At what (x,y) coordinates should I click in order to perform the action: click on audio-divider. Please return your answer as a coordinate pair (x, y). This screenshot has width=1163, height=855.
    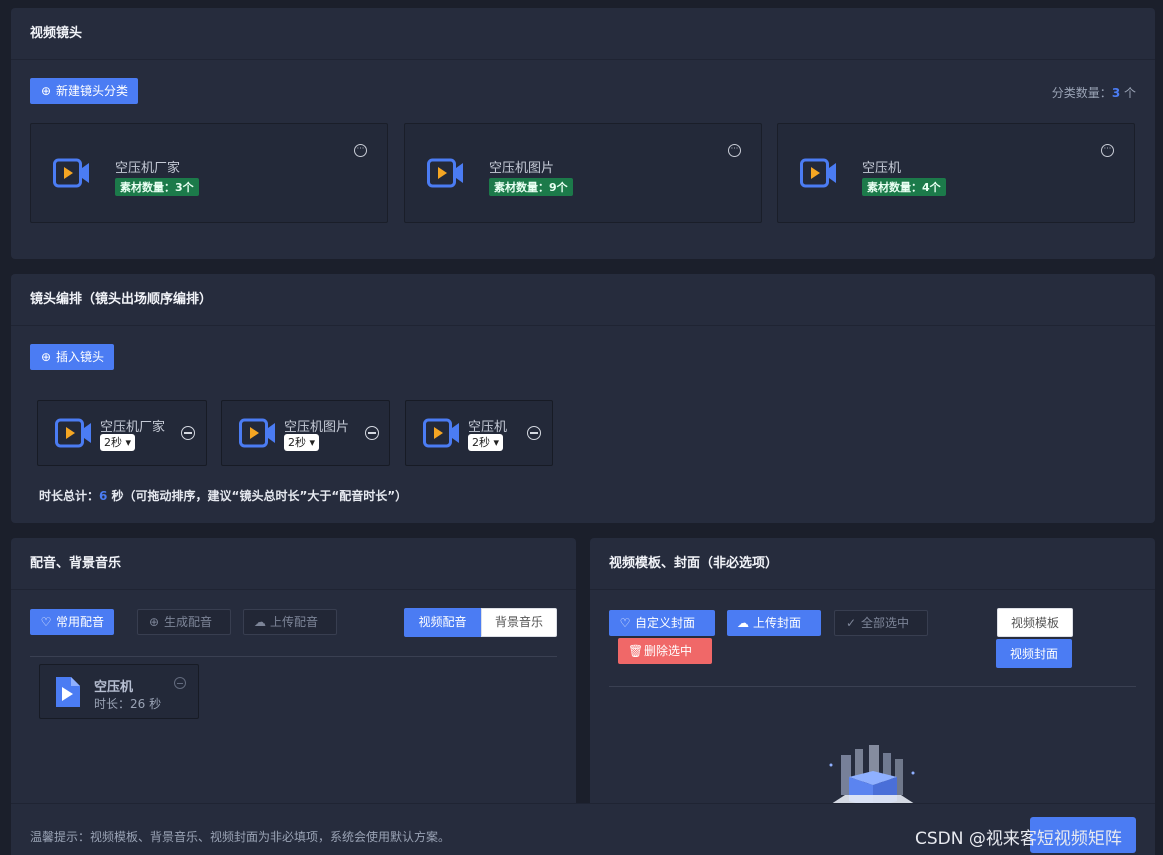
    Looking at the image, I should click on (293, 656).